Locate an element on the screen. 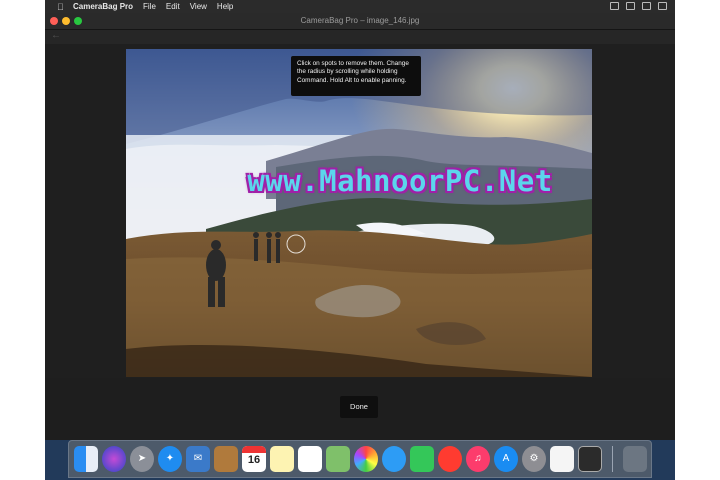 This screenshot has width=720, height=480. menu-help: Help is located at coordinates (225, 6).